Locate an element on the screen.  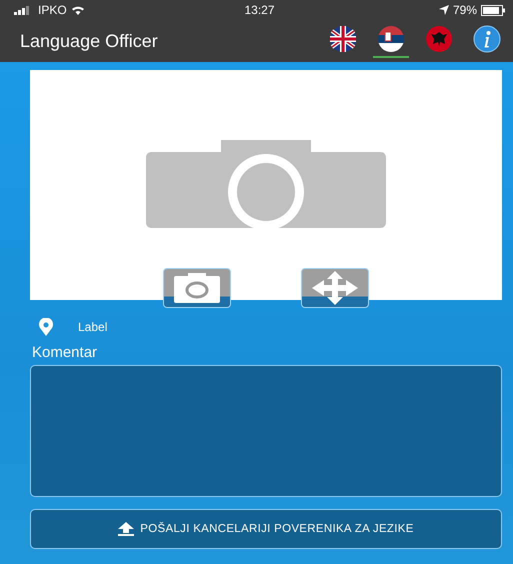
info-icon is located at coordinates (487, 38).